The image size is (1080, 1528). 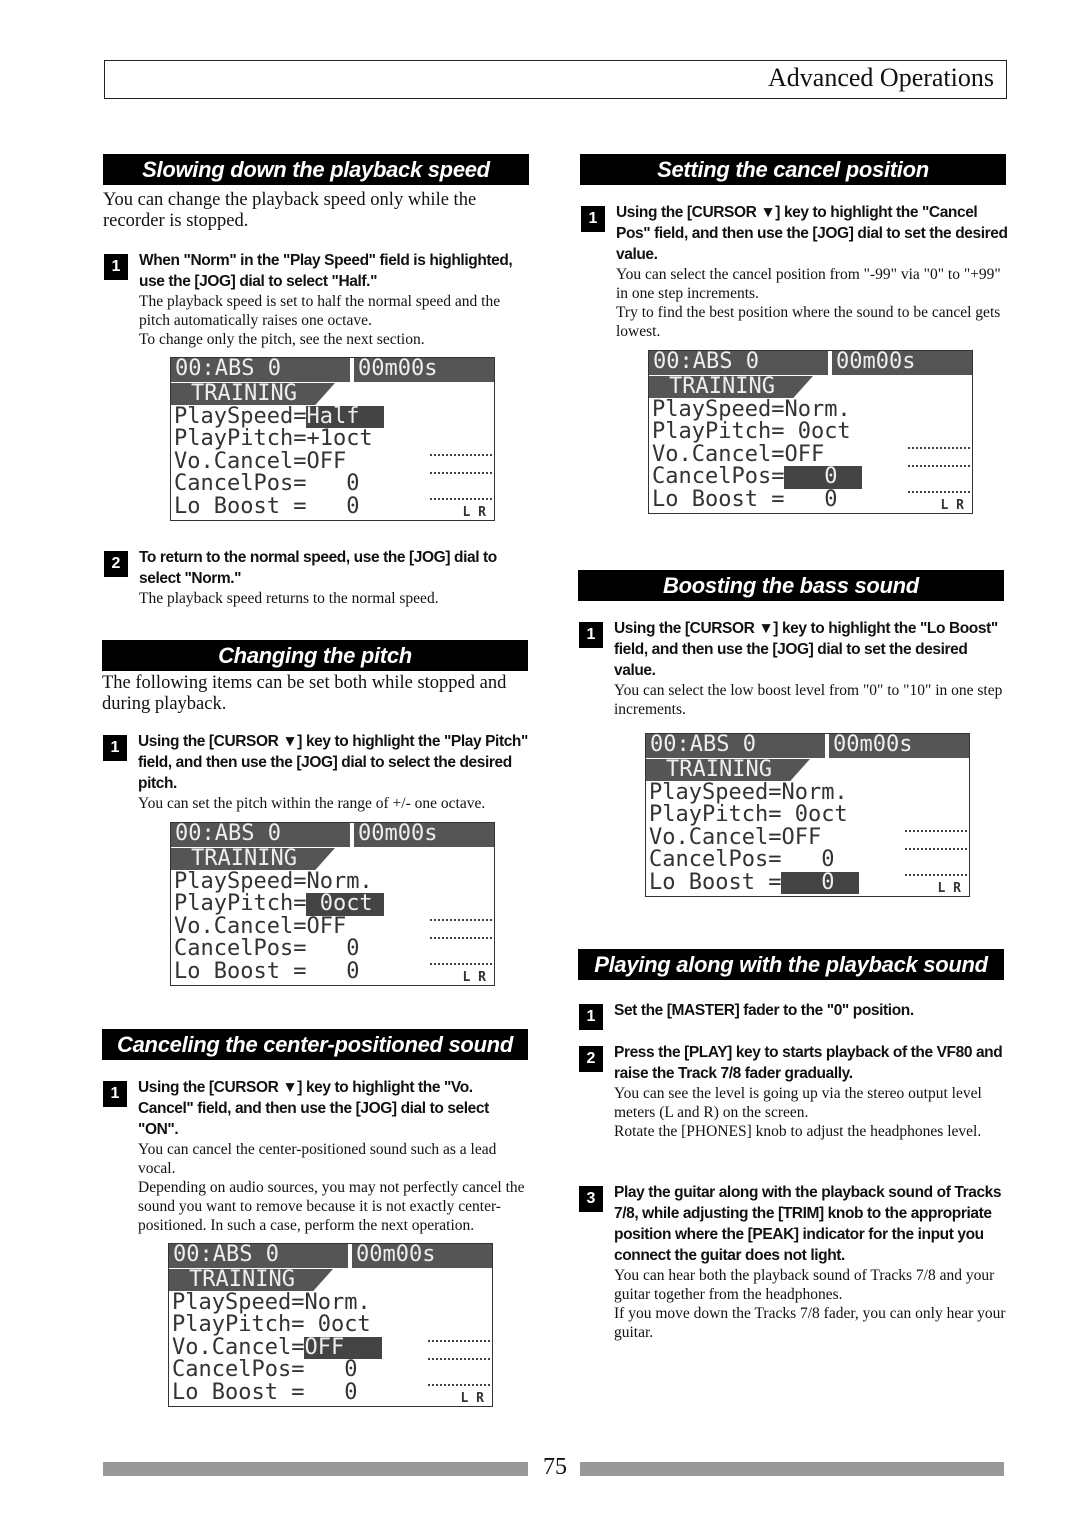 I want to click on section-title-pitch: Changing the pitch, so click(x=315, y=655).